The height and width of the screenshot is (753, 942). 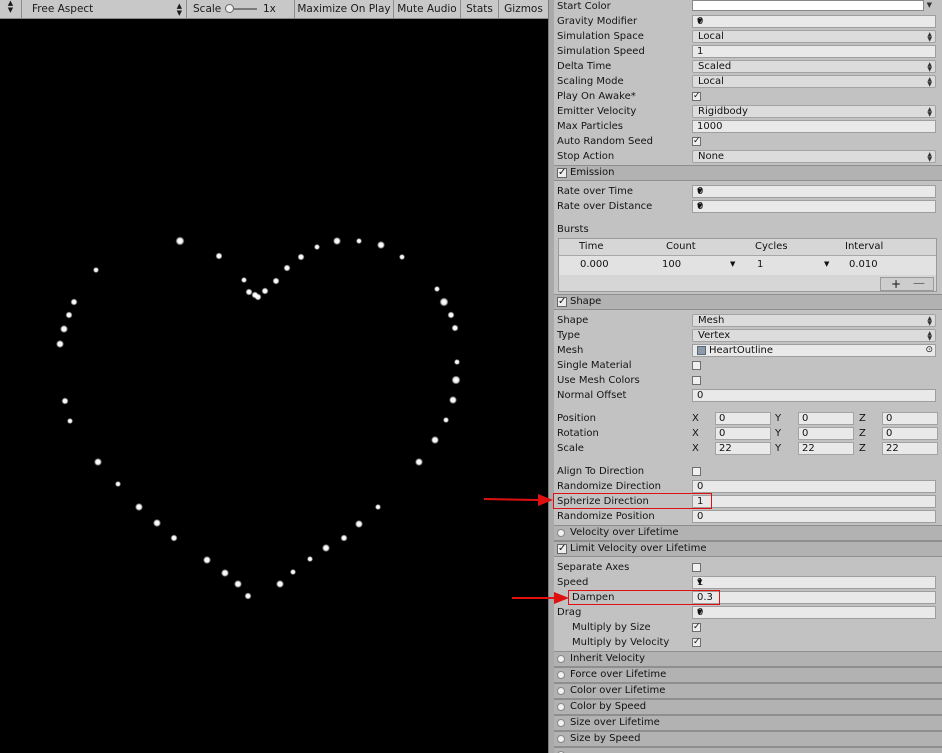 I want to click on emission-enabled-checkbox: ✓, so click(x=562, y=173).